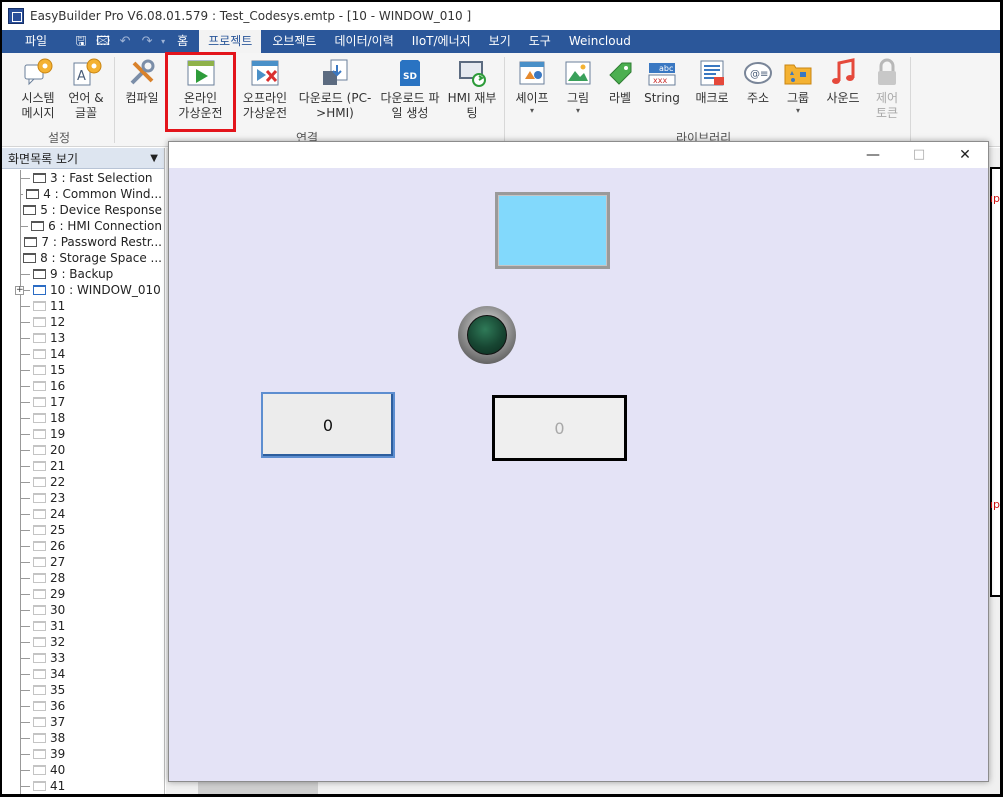 The image size is (1003, 797). Describe the element at coordinates (82, 610) in the screenshot. I see `tree-item: 30` at that location.